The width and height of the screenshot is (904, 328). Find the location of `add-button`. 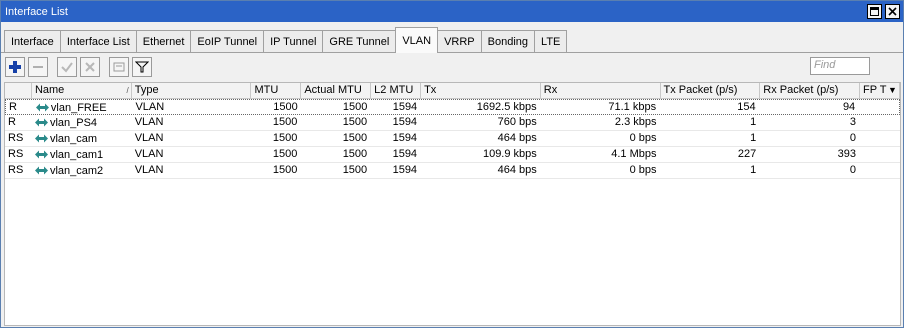

add-button is located at coordinates (15, 67).